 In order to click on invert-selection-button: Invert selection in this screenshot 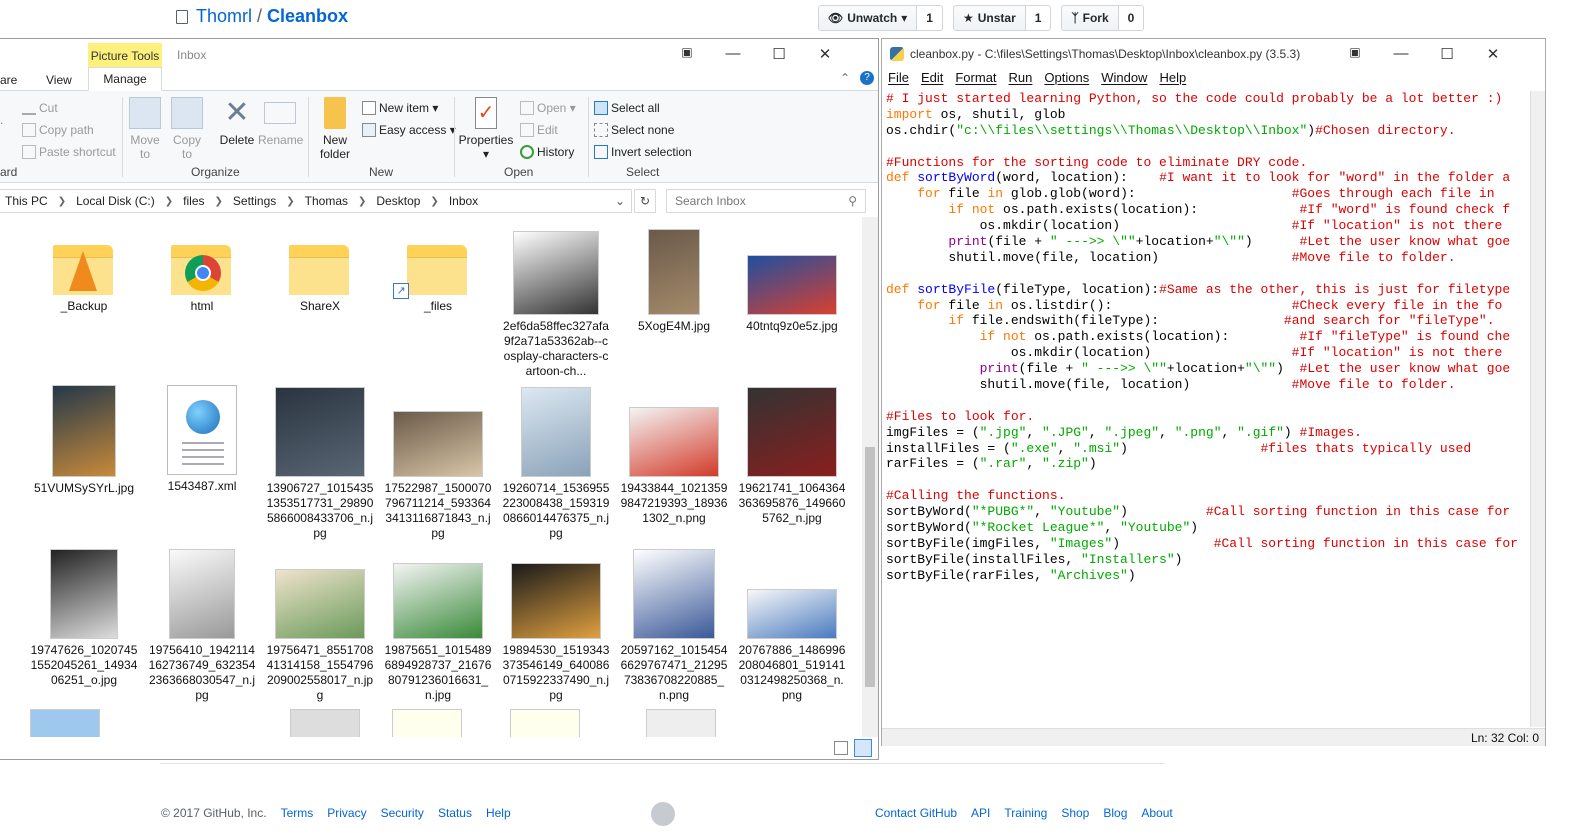, I will do `click(643, 152)`.